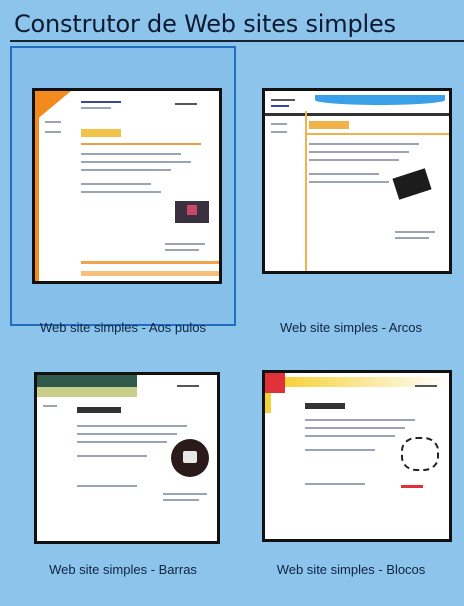  I want to click on template-label: Web site simples - Barras, so click(123, 569).